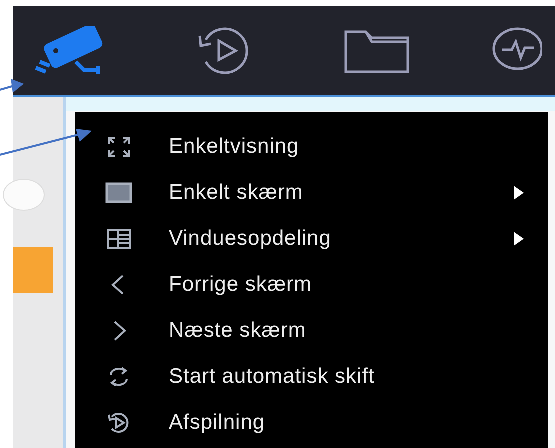 Image resolution: width=555 pixels, height=448 pixels. What do you see at coordinates (24, 195) in the screenshot?
I see `circle-control` at bounding box center [24, 195].